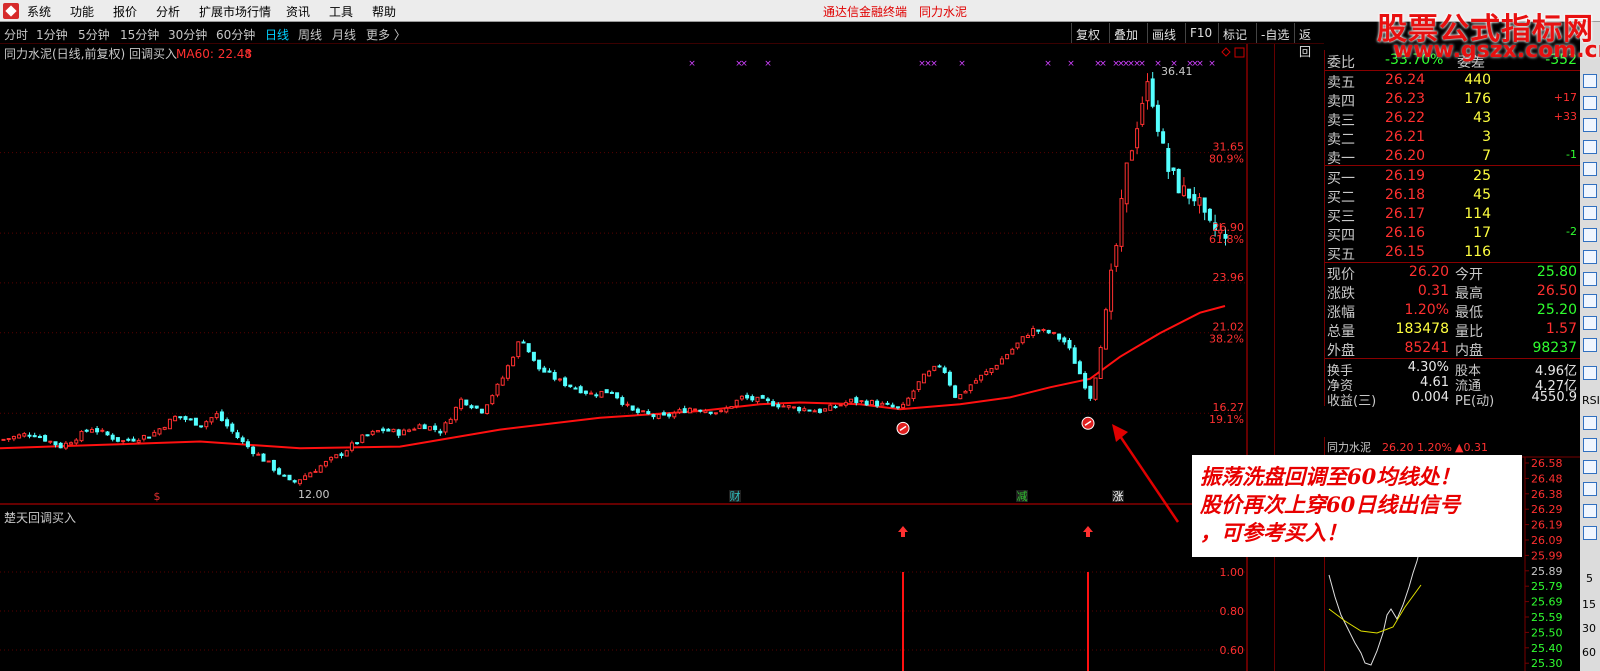  What do you see at coordinates (1590, 169) in the screenshot?
I see `trend-icon` at bounding box center [1590, 169].